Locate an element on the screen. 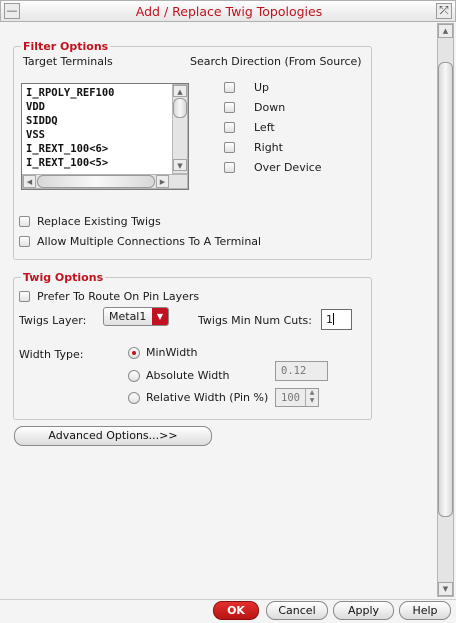  min-num-cuts-label: Twigs Min Num Cuts: is located at coordinates (255, 320).